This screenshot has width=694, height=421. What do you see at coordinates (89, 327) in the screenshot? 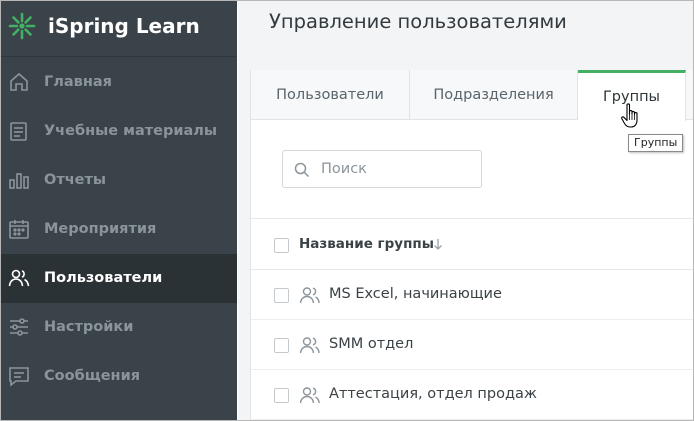
I see `sidebar-item-label: Настройки` at bounding box center [89, 327].